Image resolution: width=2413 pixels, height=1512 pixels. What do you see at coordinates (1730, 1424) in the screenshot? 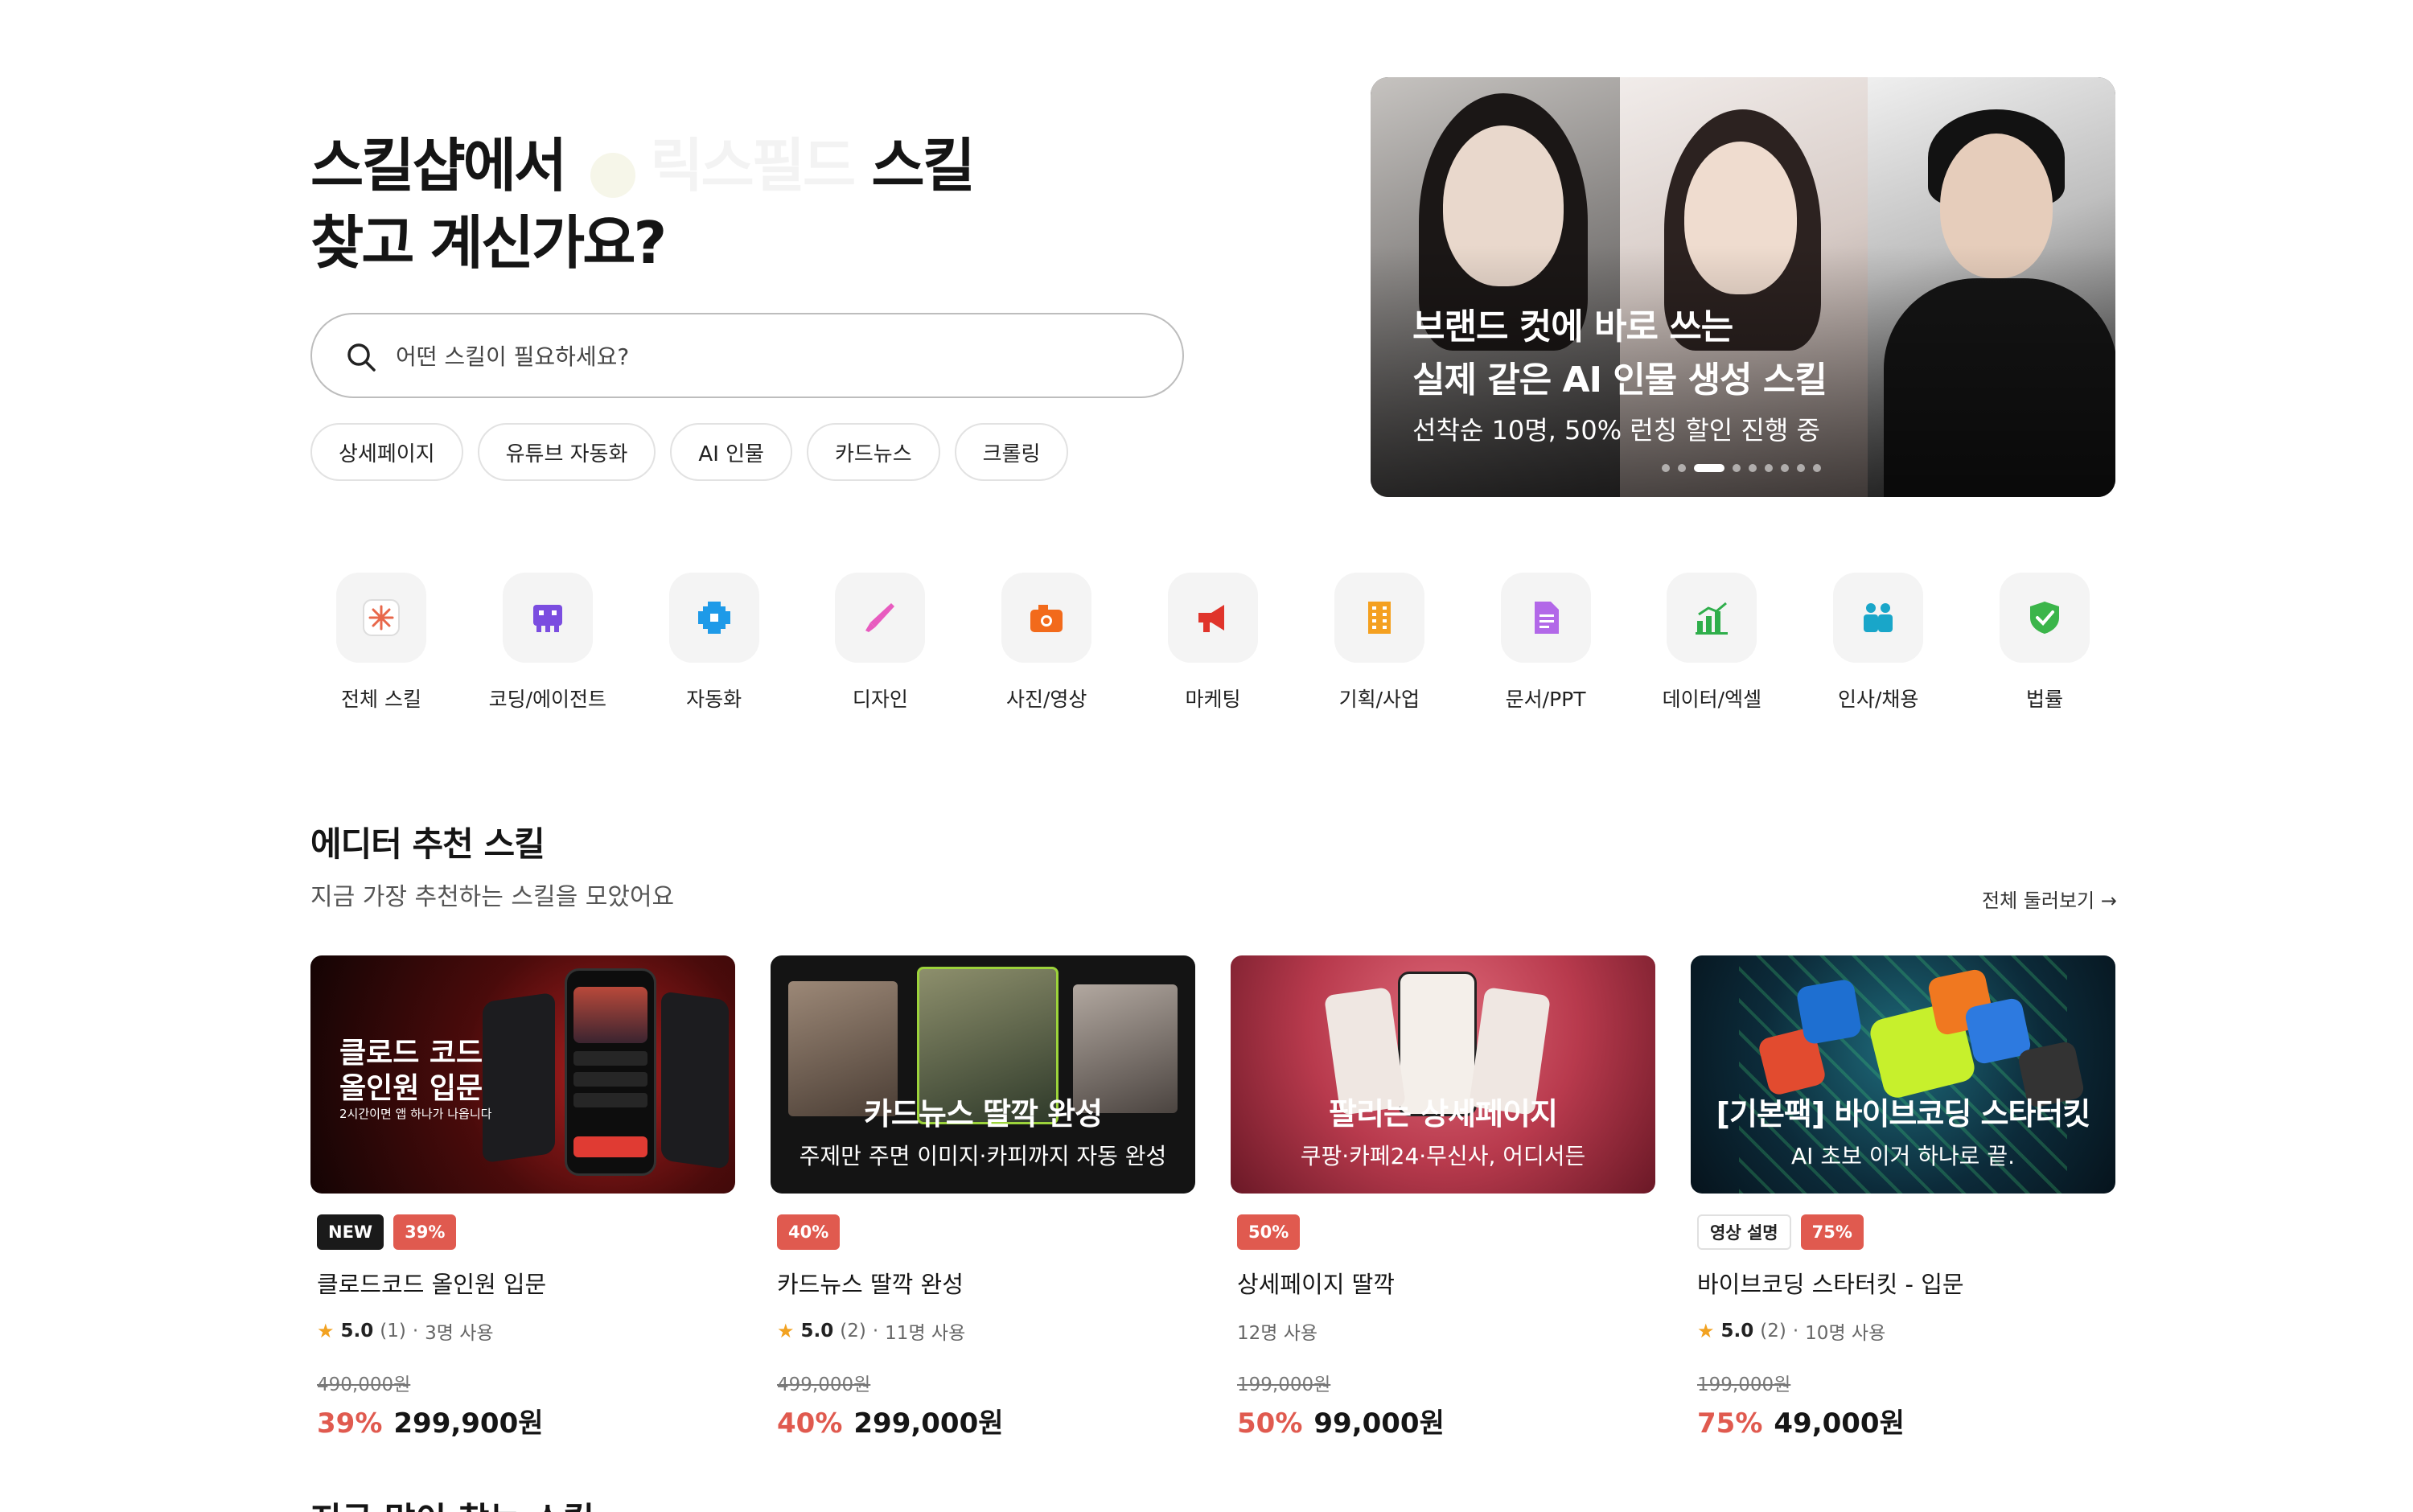
I see `discount-rate: 75%` at bounding box center [1730, 1424].